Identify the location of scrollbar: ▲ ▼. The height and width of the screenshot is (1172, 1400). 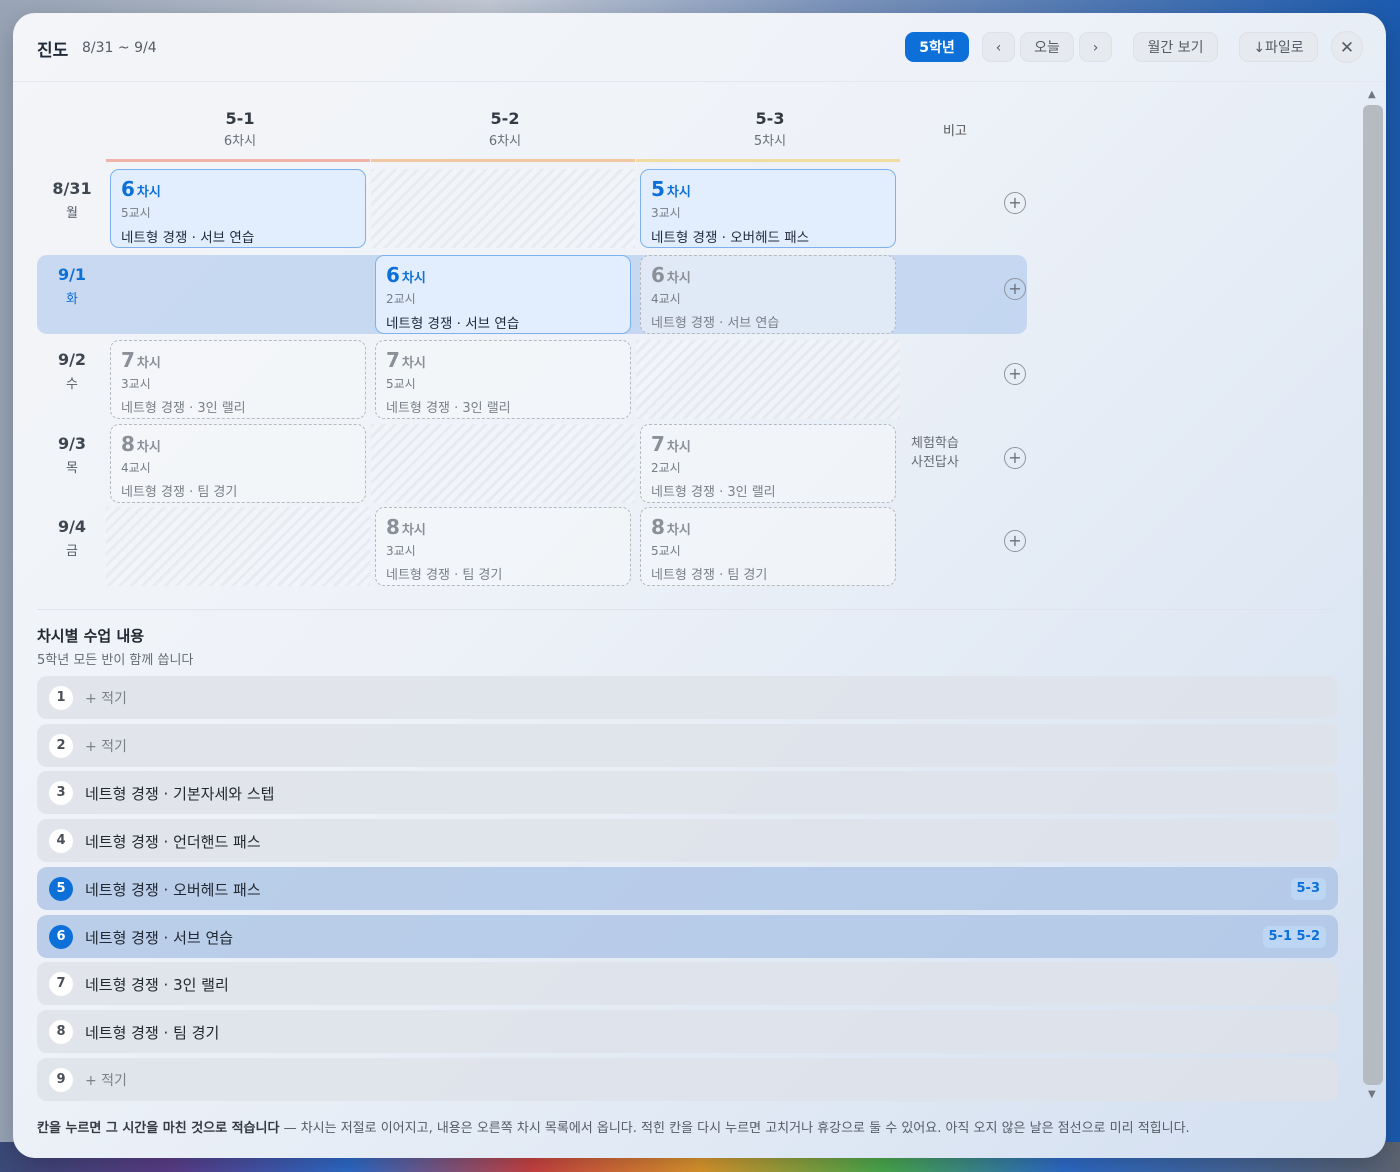
(1373, 596).